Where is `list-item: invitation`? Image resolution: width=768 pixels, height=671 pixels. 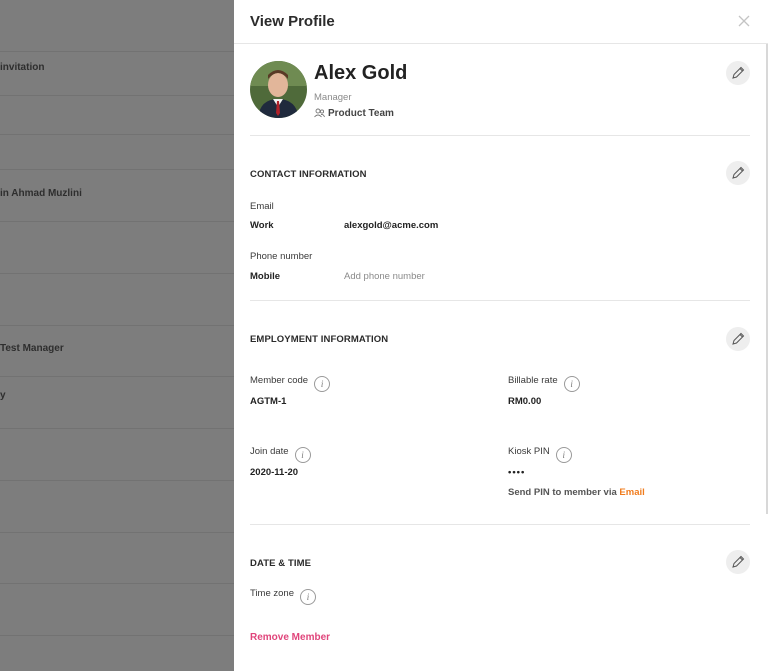 list-item: invitation is located at coordinates (117, 70).